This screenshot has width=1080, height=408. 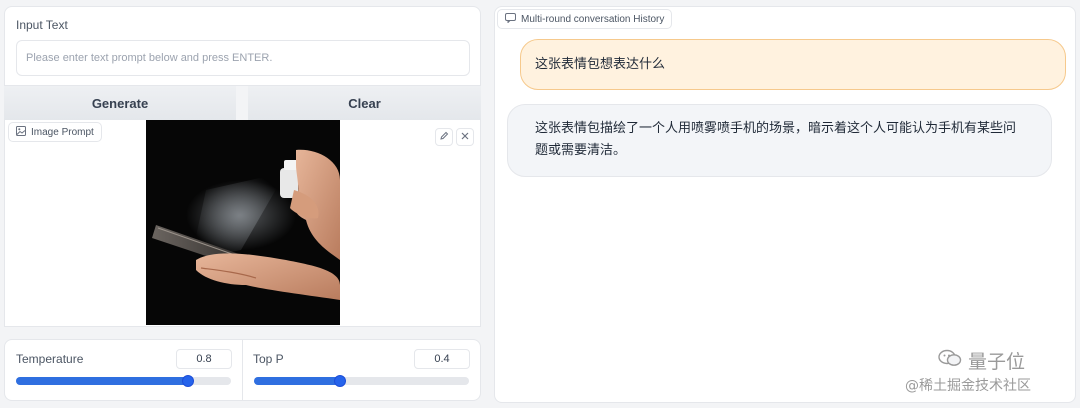 What do you see at coordinates (950, 360) in the screenshot?
I see `wechat-icon` at bounding box center [950, 360].